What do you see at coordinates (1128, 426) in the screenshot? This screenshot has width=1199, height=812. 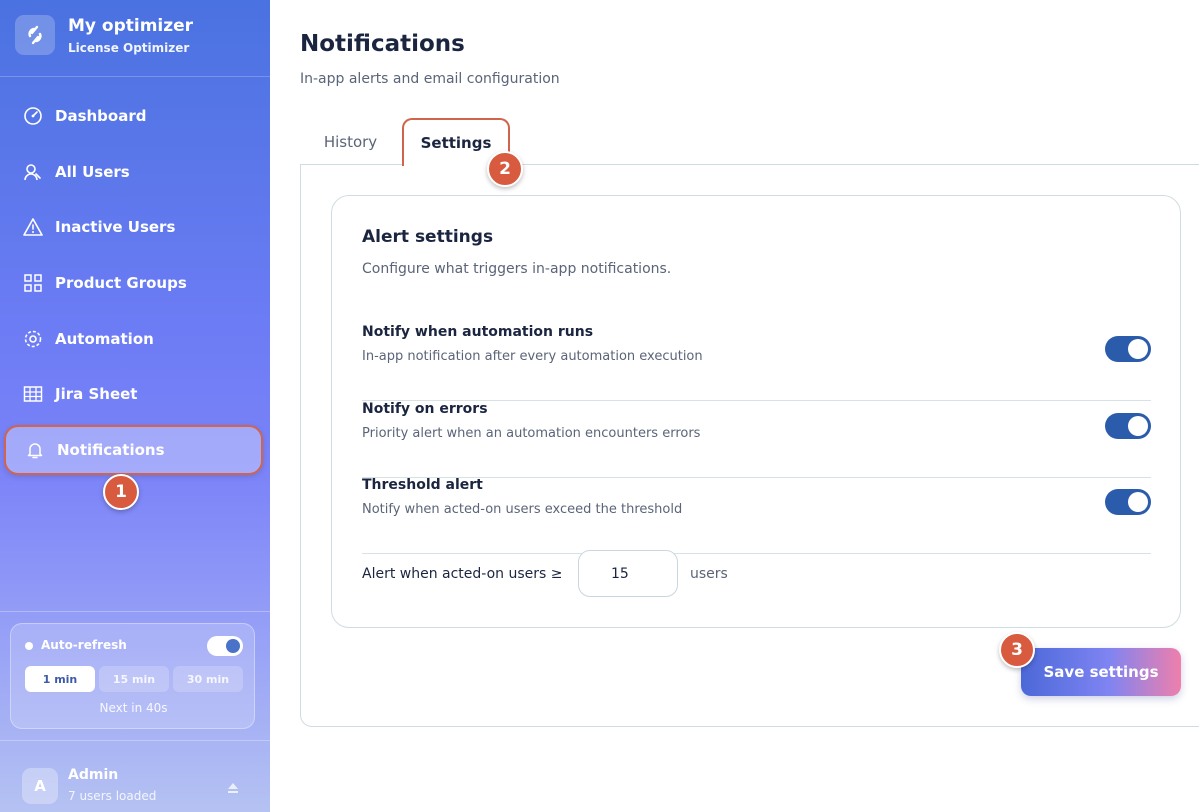 I see `errors-toggle` at bounding box center [1128, 426].